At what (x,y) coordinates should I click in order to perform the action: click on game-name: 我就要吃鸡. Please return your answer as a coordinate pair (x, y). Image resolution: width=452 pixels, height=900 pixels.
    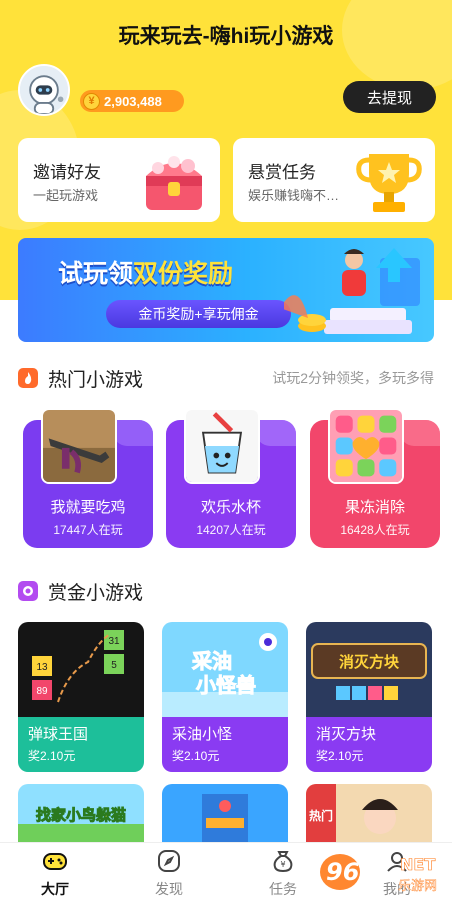
    Looking at the image, I should click on (88, 507).